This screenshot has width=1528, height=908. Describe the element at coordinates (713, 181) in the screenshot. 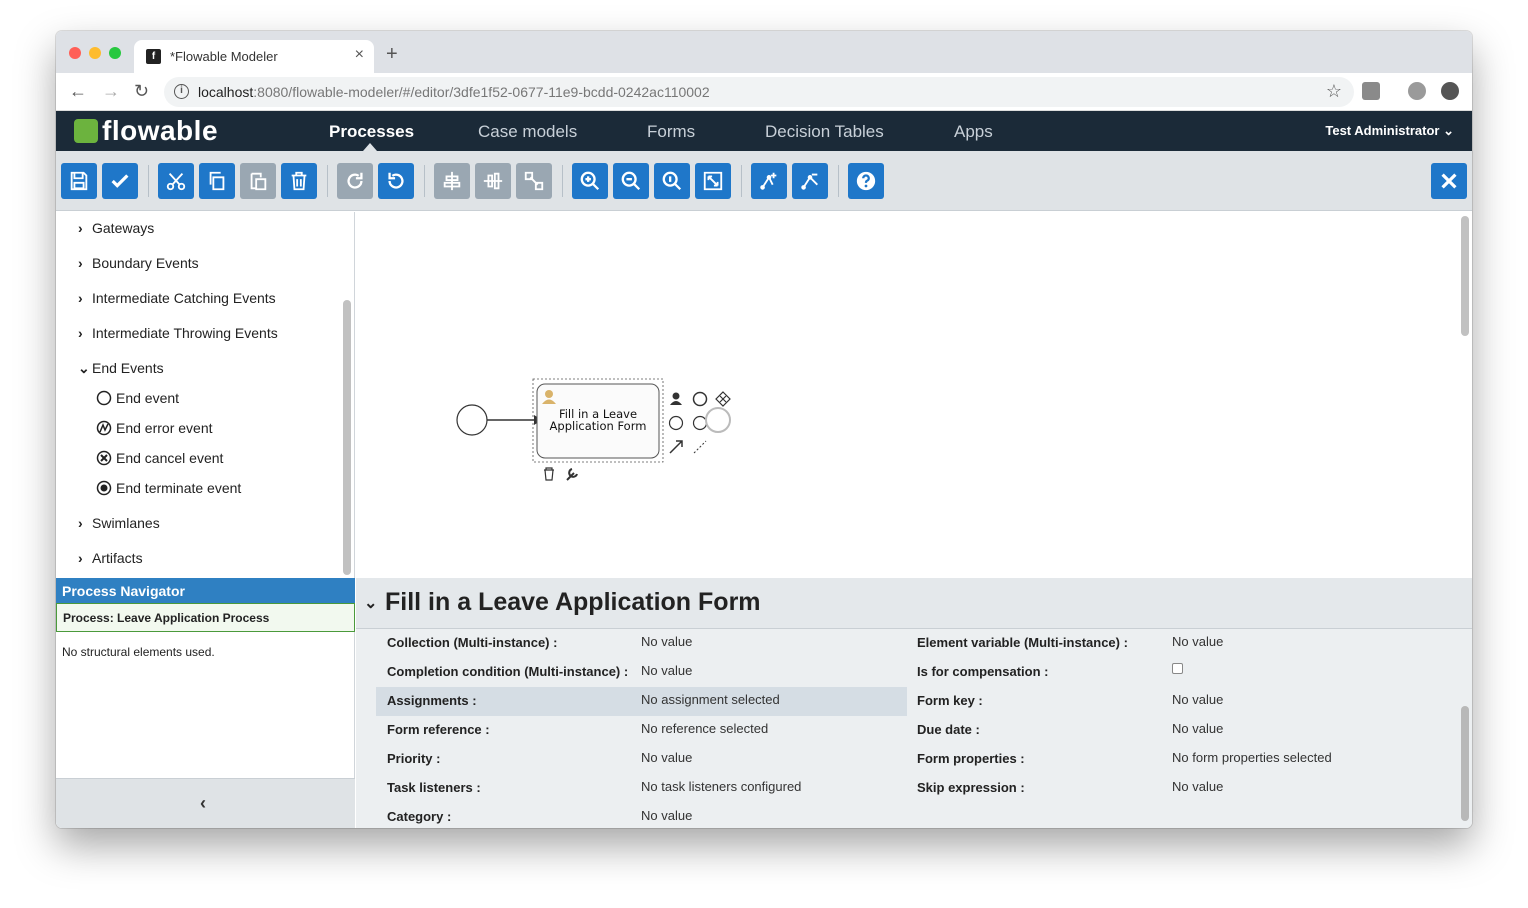

I see `zoom-fit-button` at that location.